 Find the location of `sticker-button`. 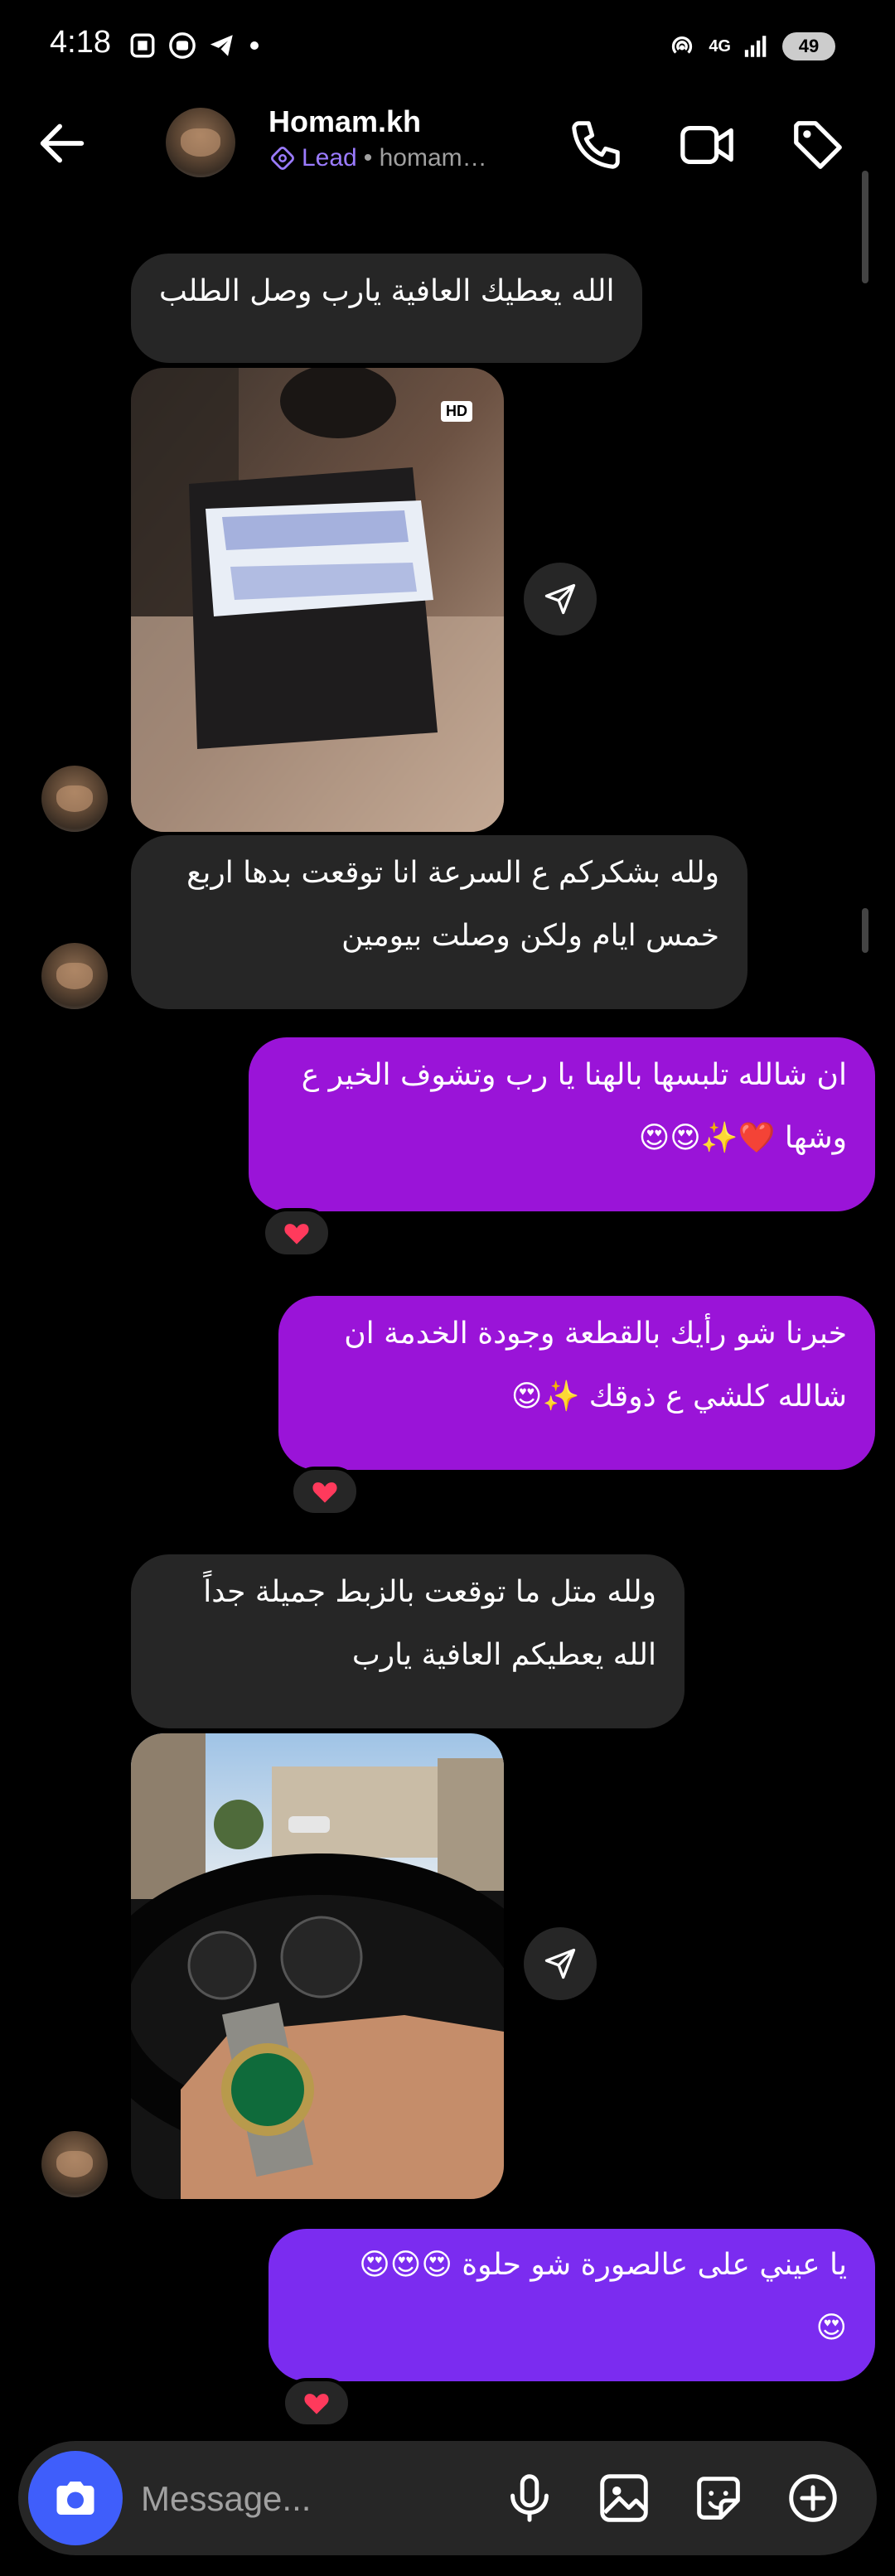

sticker-button is located at coordinates (718, 2498).